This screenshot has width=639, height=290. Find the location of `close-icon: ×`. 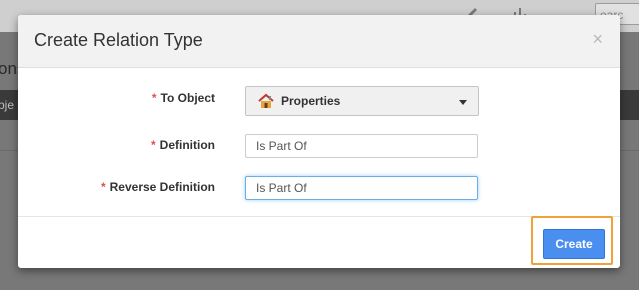

close-icon: × is located at coordinates (597, 39).